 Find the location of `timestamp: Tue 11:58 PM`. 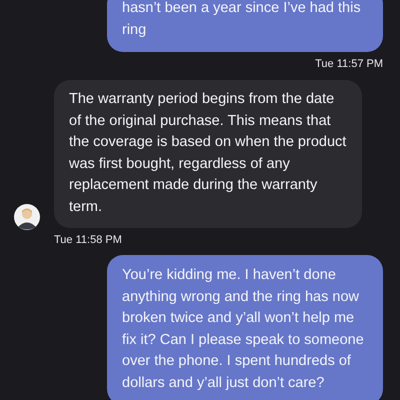

timestamp: Tue 11:58 PM is located at coordinates (88, 240).